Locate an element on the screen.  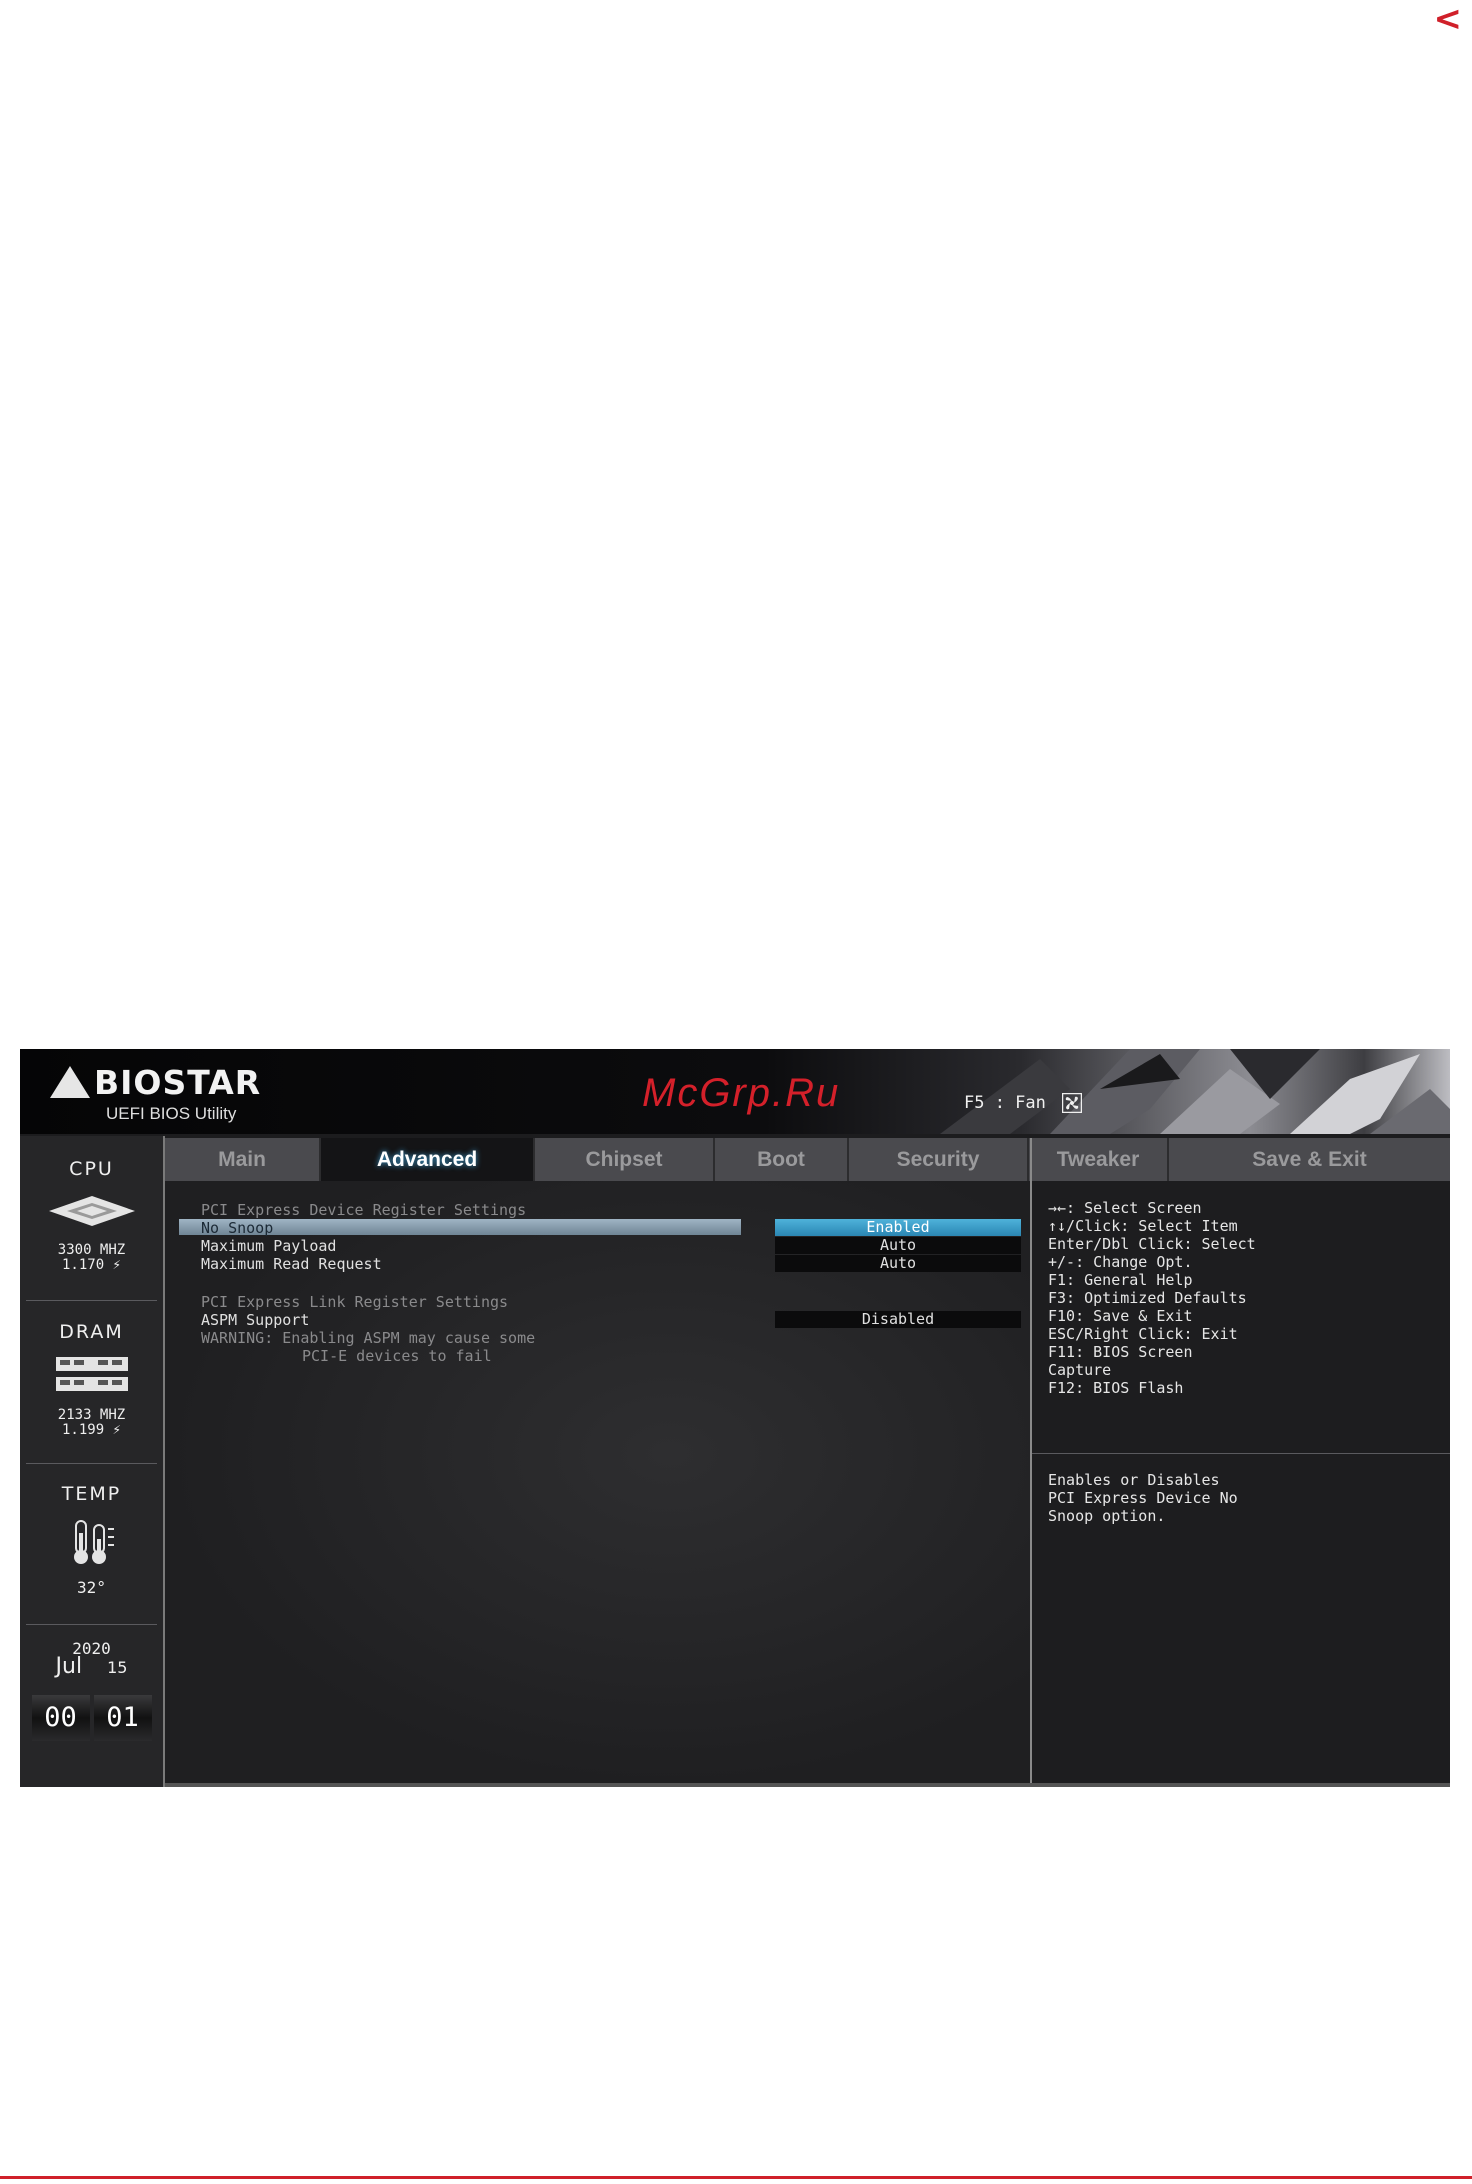
help-key-line: ↑↓/Click: Select Item is located at coordinates (1143, 1226).